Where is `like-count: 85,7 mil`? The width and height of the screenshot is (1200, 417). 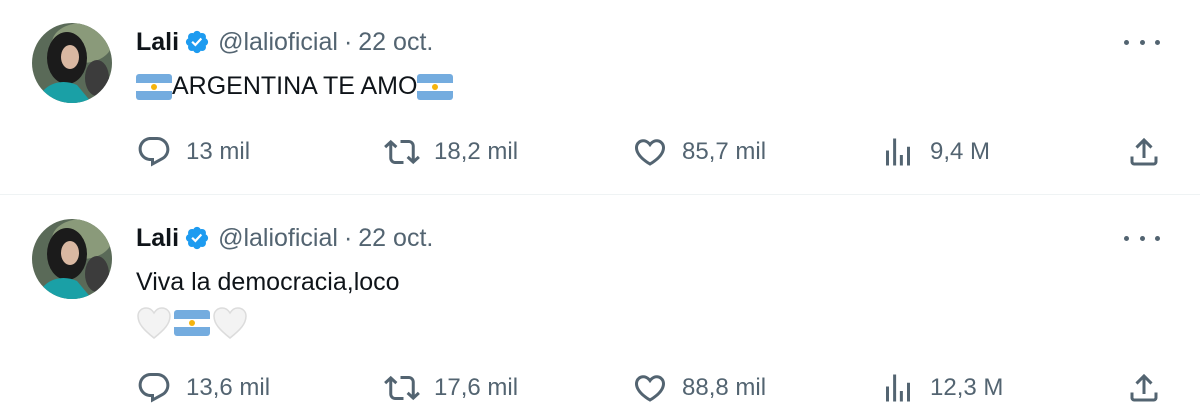 like-count: 85,7 mil is located at coordinates (724, 151).